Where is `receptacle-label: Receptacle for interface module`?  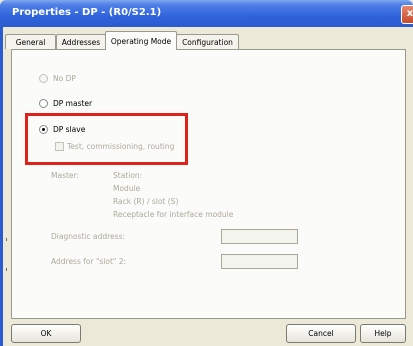 receptacle-label: Receptacle for interface module is located at coordinates (173, 214).